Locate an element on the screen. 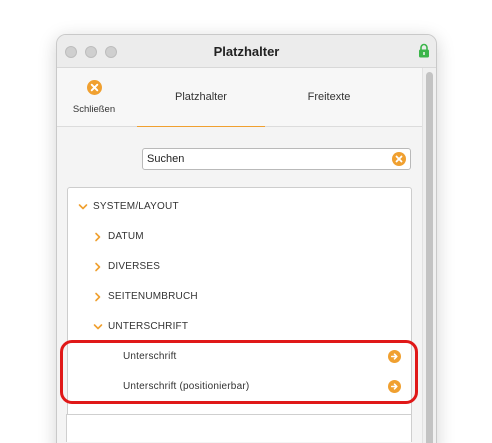  bottom-panel is located at coordinates (239, 428).